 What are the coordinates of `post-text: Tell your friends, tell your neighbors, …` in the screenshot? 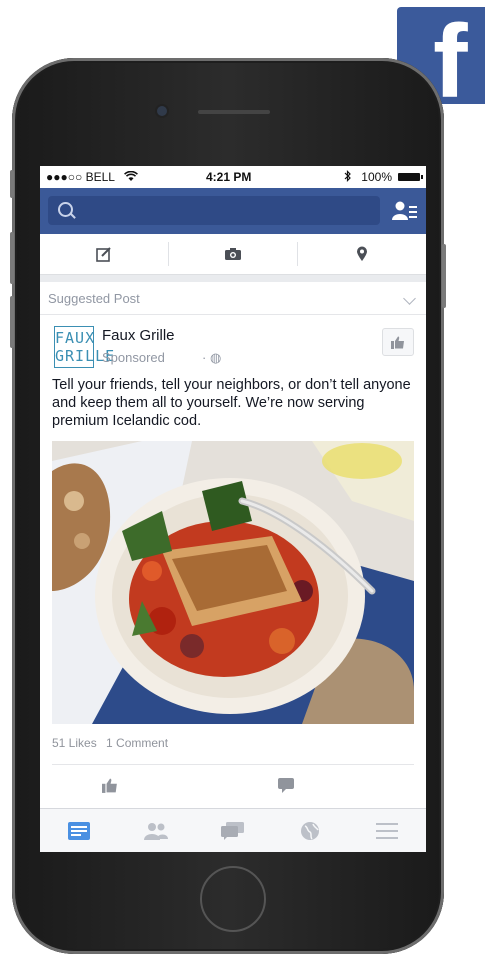 It's located at (231, 403).